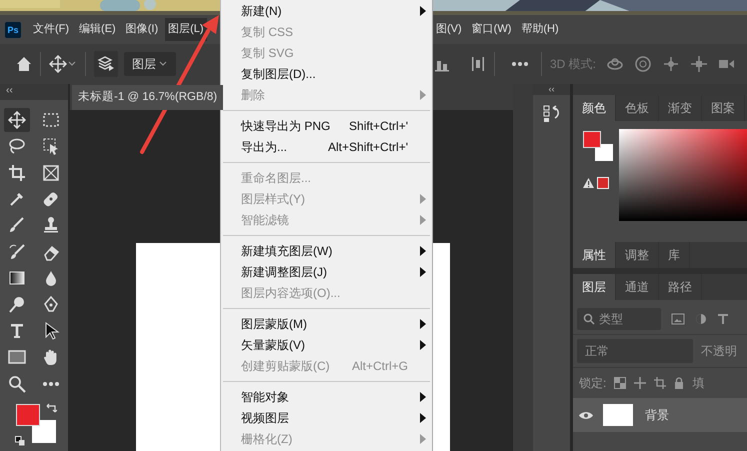  What do you see at coordinates (17, 383) in the screenshot?
I see `zoom-icon` at bounding box center [17, 383].